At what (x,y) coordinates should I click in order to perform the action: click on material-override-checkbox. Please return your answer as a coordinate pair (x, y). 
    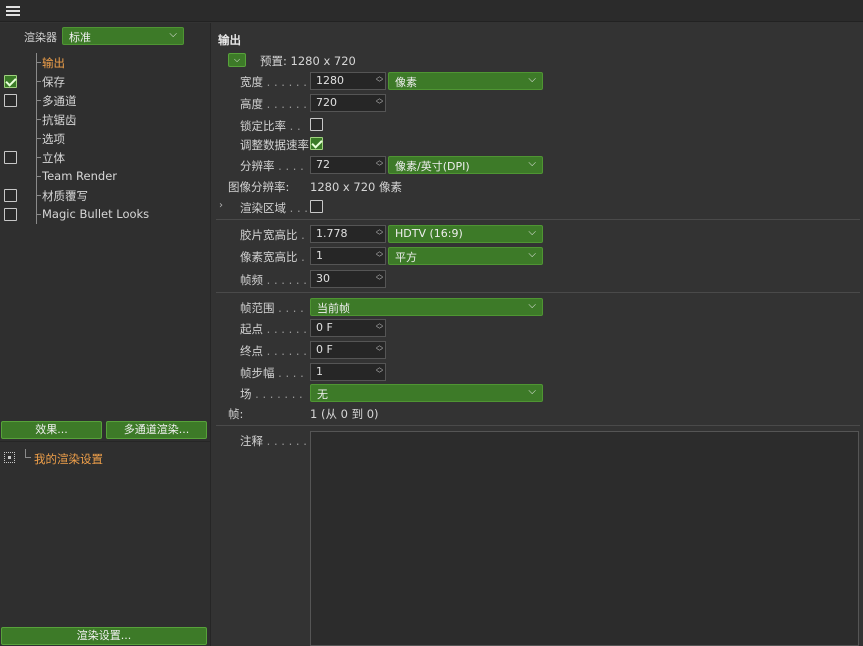
    Looking at the image, I should click on (10, 195).